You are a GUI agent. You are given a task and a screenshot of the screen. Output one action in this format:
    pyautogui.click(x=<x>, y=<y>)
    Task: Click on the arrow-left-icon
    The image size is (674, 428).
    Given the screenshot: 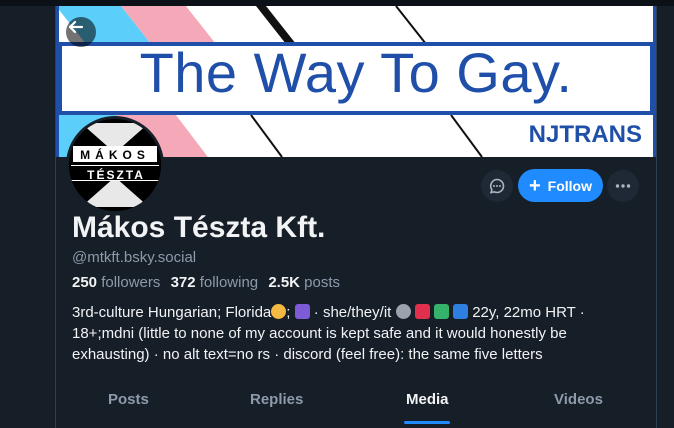 What is the action you would take?
    pyautogui.click(x=76, y=27)
    